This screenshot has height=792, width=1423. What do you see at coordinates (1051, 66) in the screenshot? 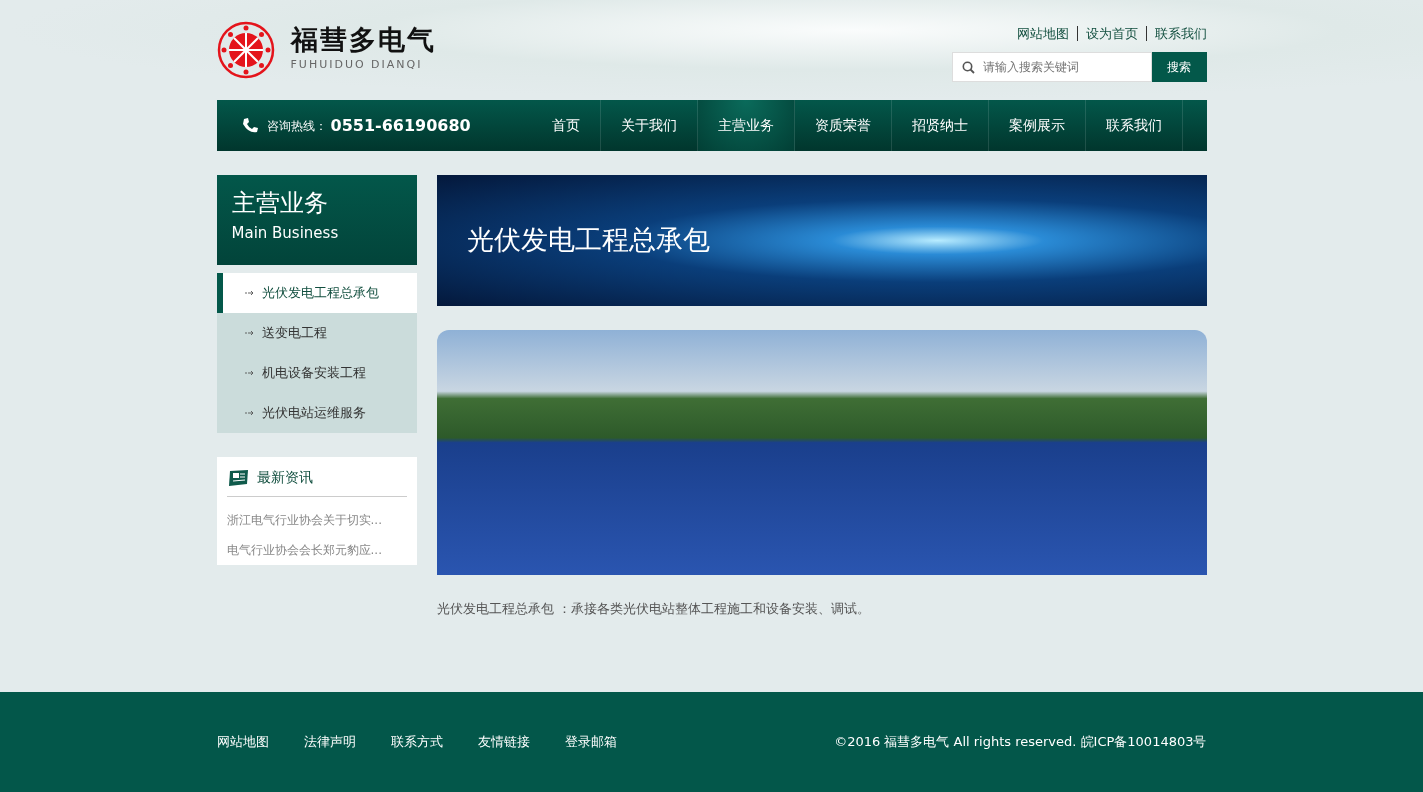
I see `search-field: 请输入搜索关键词` at bounding box center [1051, 66].